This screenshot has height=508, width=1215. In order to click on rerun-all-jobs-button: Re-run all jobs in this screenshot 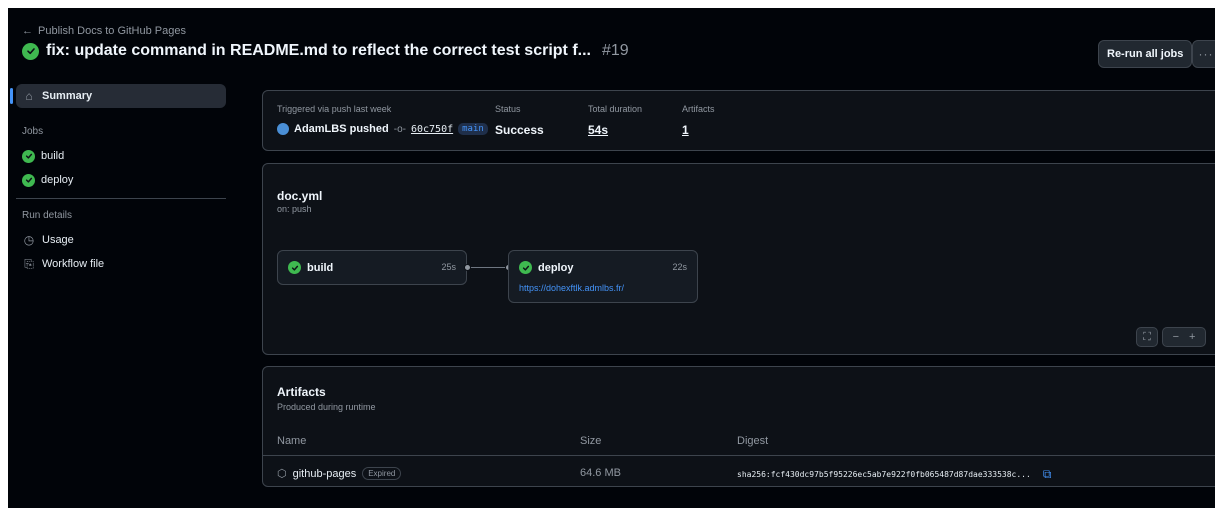, I will do `click(1145, 54)`.